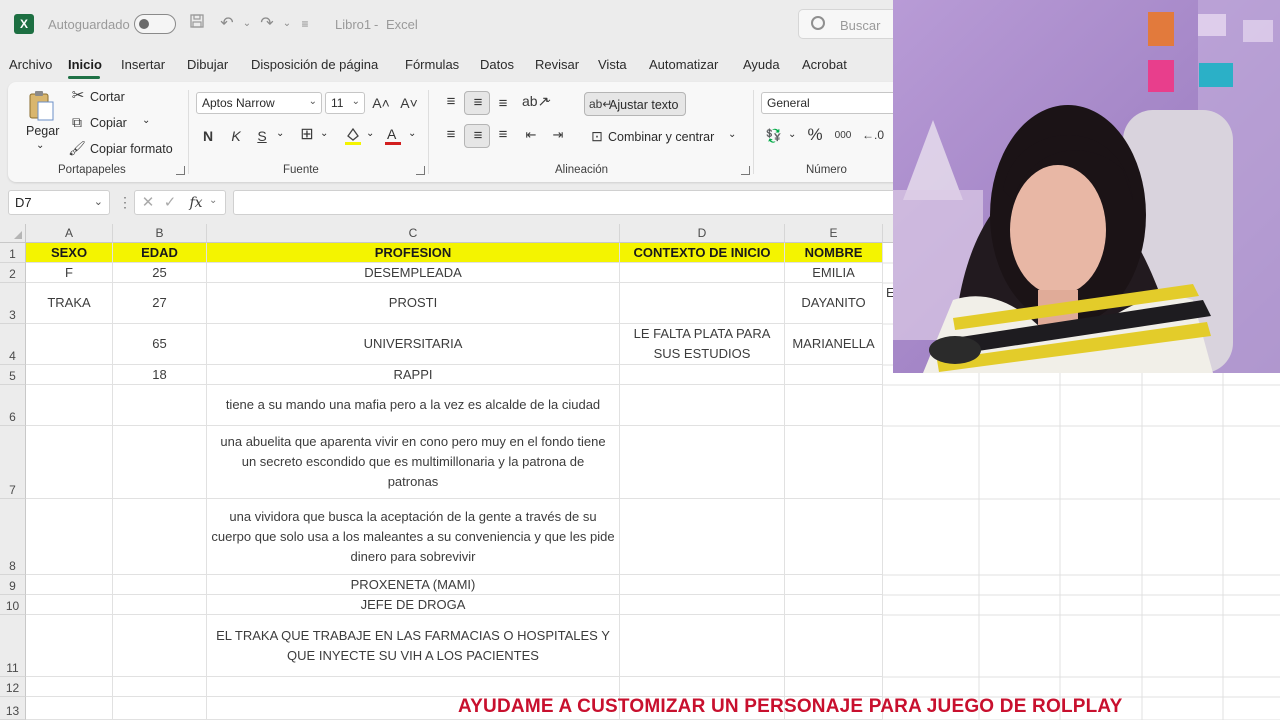  I want to click on header-cell-edad: EDAD, so click(160, 253).